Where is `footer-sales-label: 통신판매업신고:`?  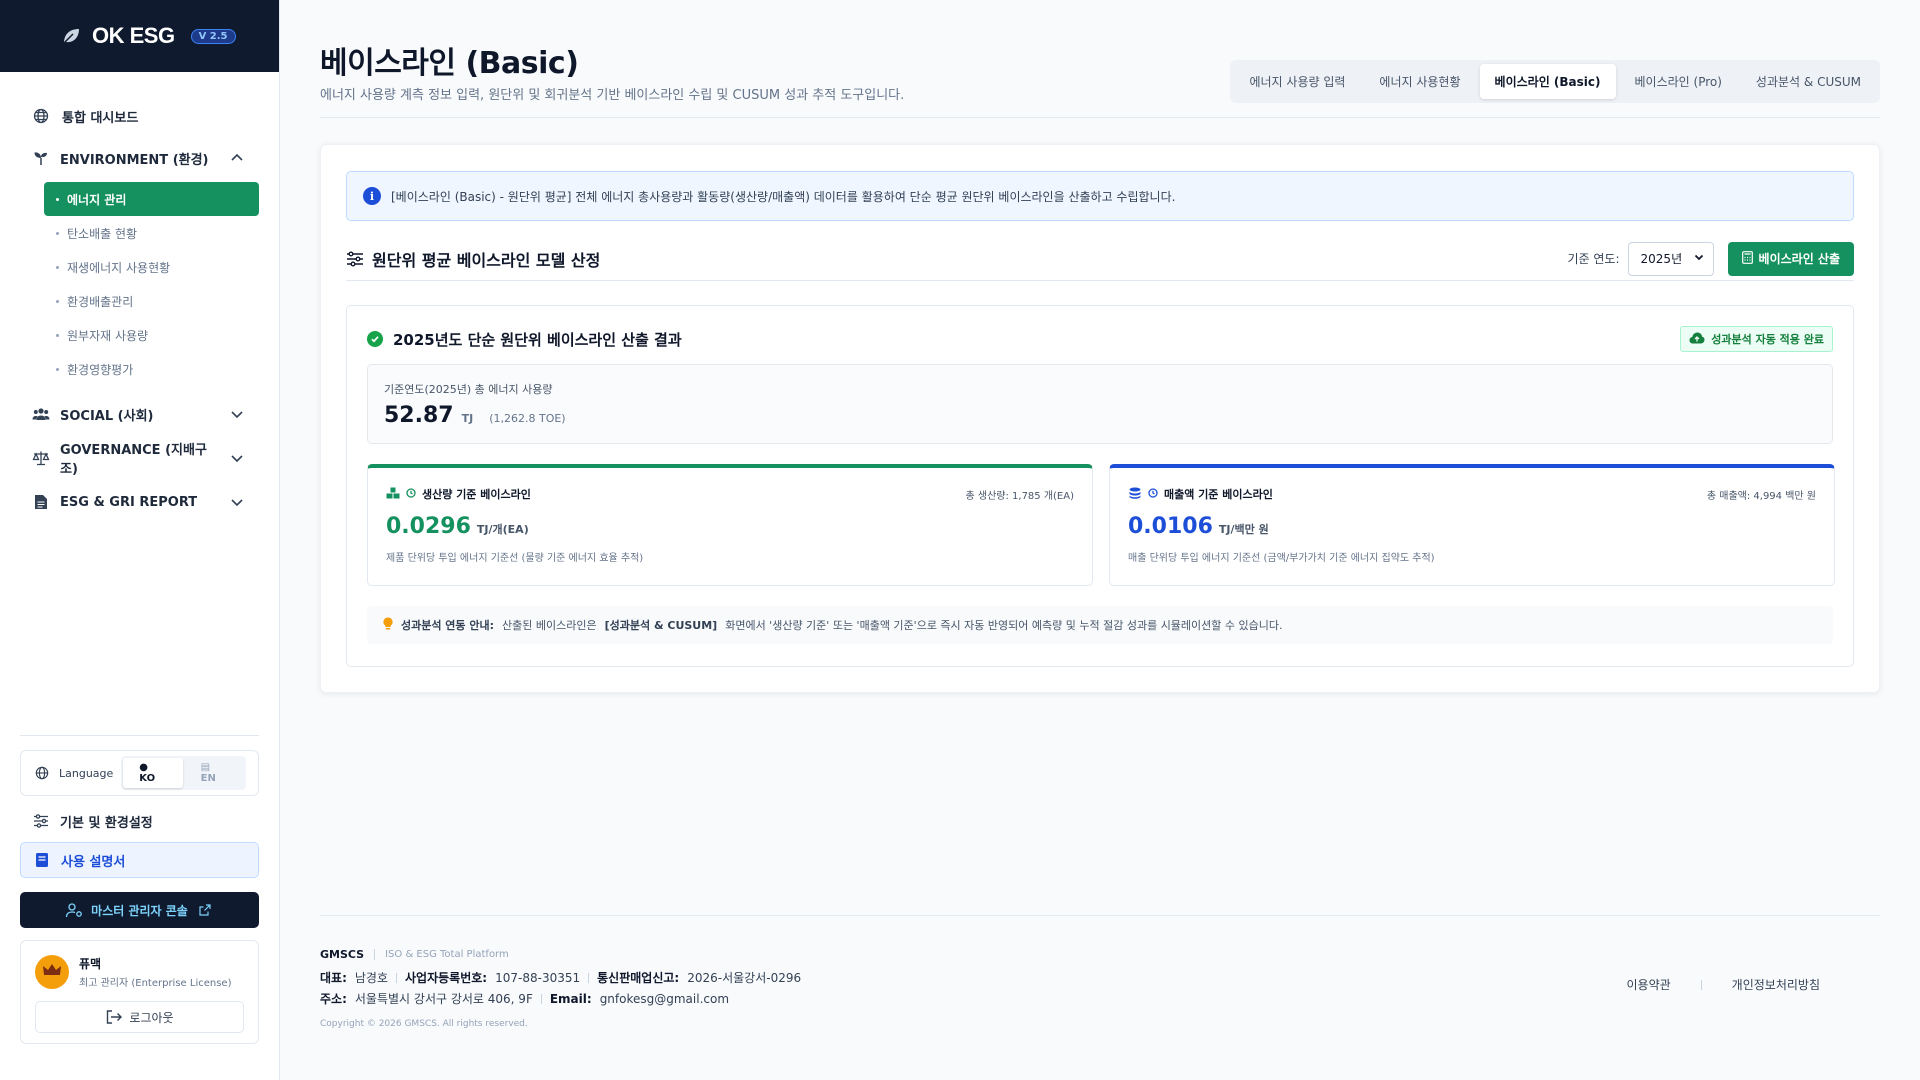
footer-sales-label: 통신판매업신고: is located at coordinates (638, 978).